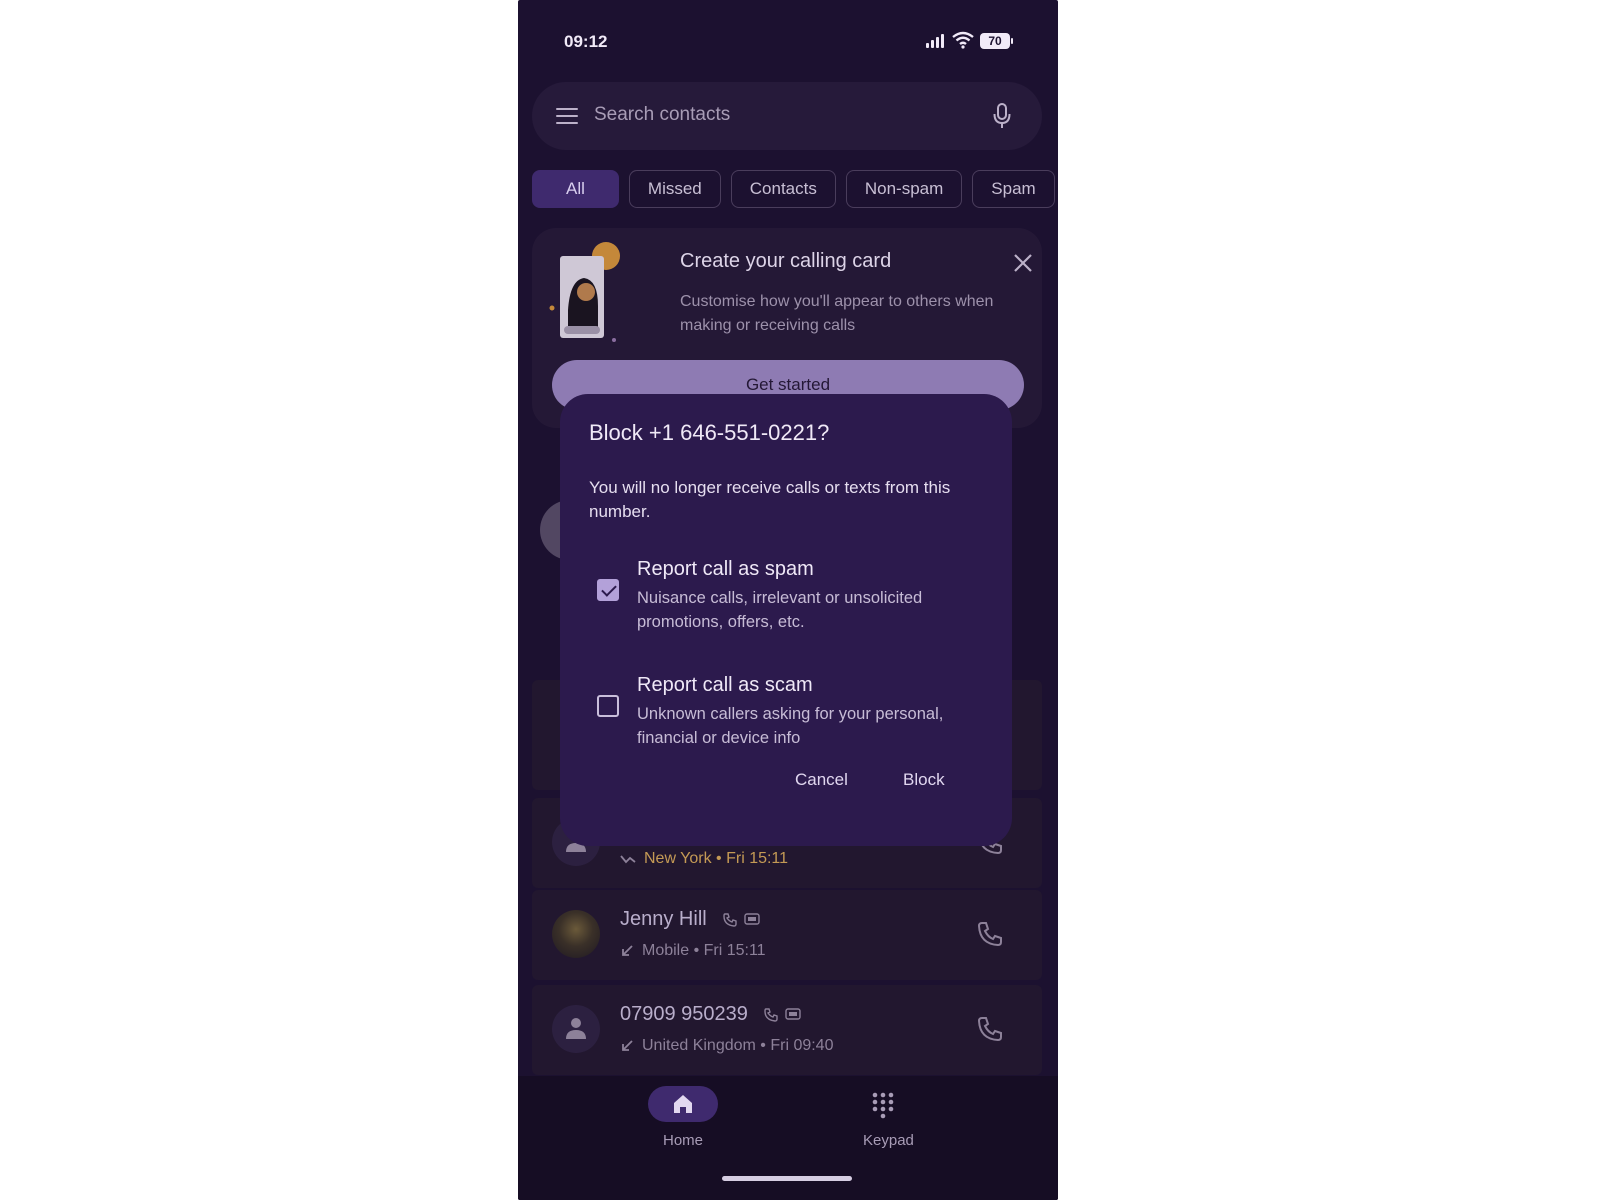  What do you see at coordinates (586, 41) in the screenshot?
I see `status-time: 09:12` at bounding box center [586, 41].